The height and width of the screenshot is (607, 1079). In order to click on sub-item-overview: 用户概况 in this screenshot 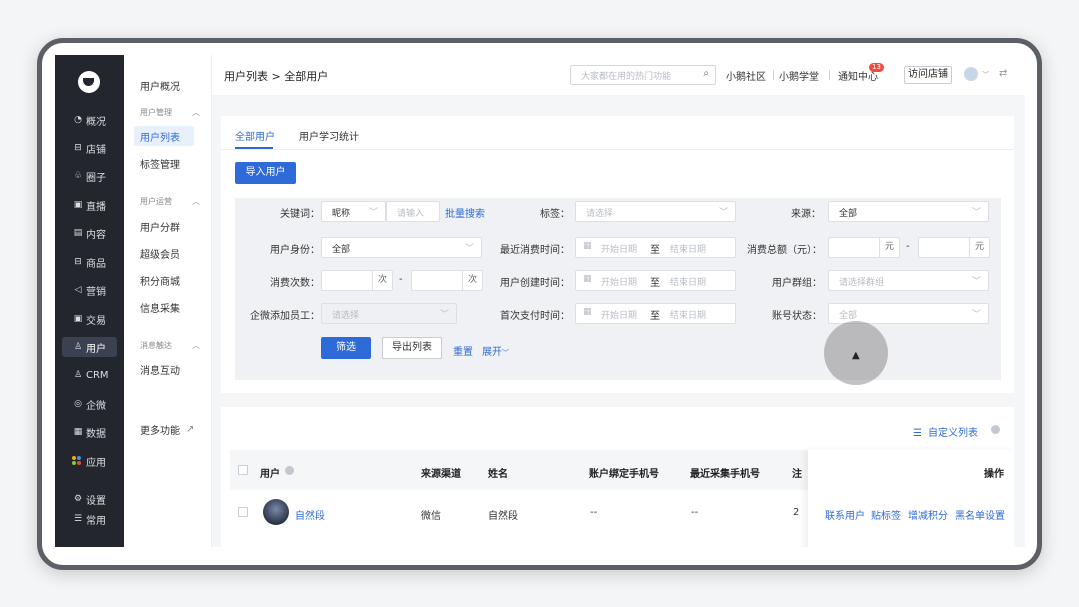, I will do `click(164, 85)`.